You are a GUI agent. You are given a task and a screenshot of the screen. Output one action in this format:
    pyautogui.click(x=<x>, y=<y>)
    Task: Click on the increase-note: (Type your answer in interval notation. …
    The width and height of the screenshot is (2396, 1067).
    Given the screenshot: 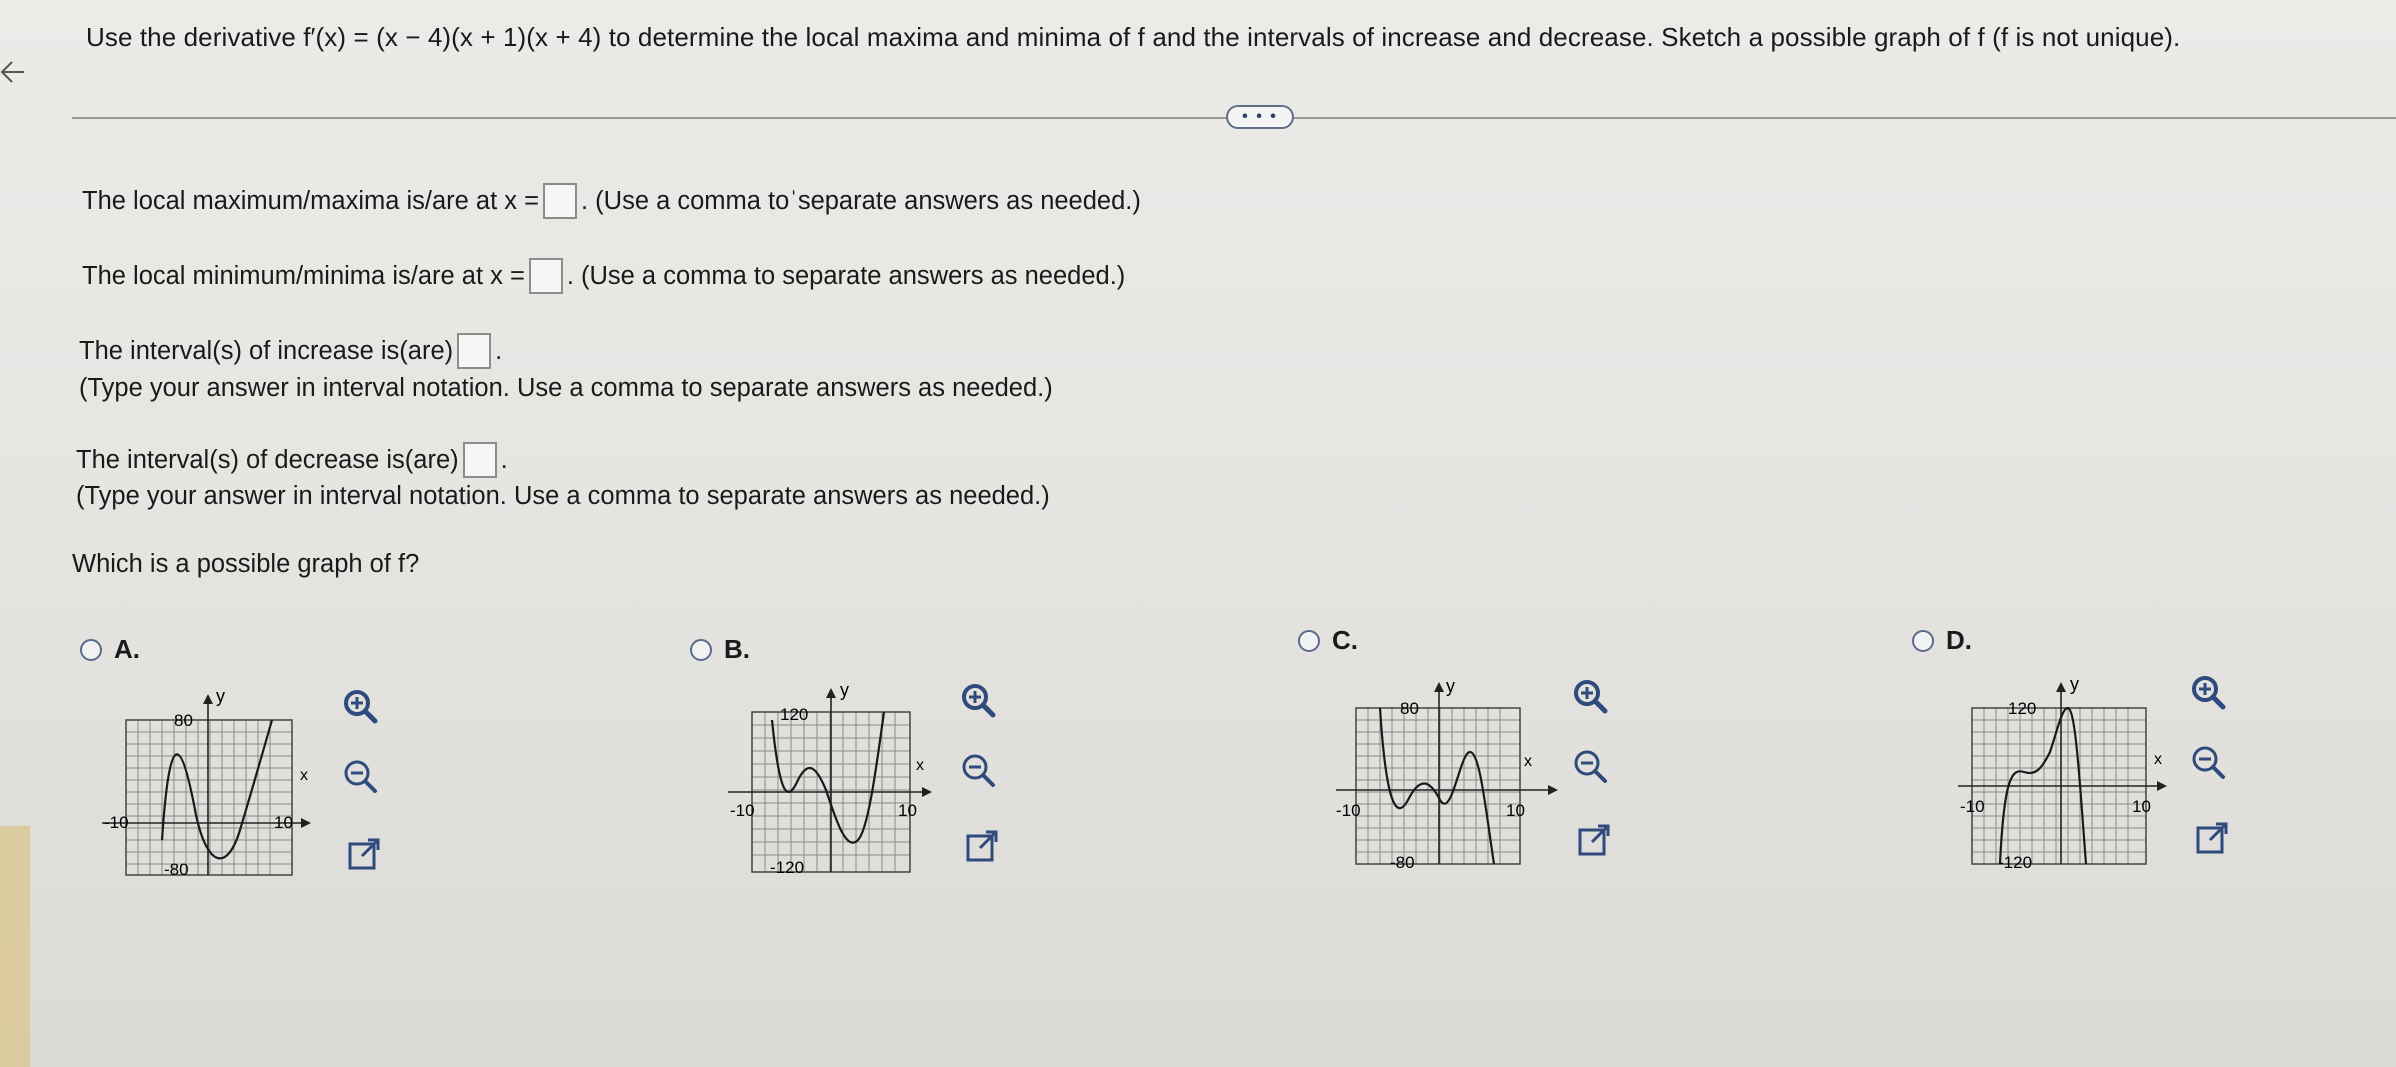 What is the action you would take?
    pyautogui.click(x=566, y=388)
    